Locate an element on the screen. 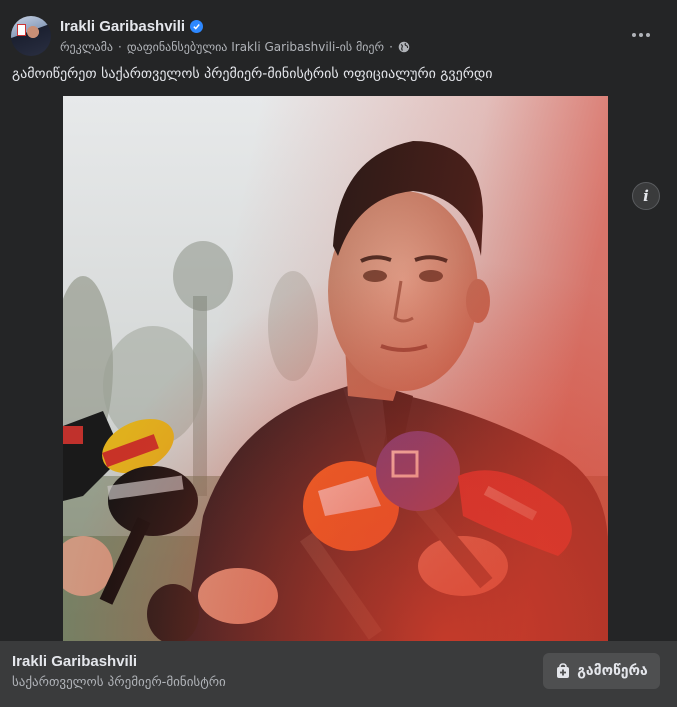  flag-icon is located at coordinates (21, 30).